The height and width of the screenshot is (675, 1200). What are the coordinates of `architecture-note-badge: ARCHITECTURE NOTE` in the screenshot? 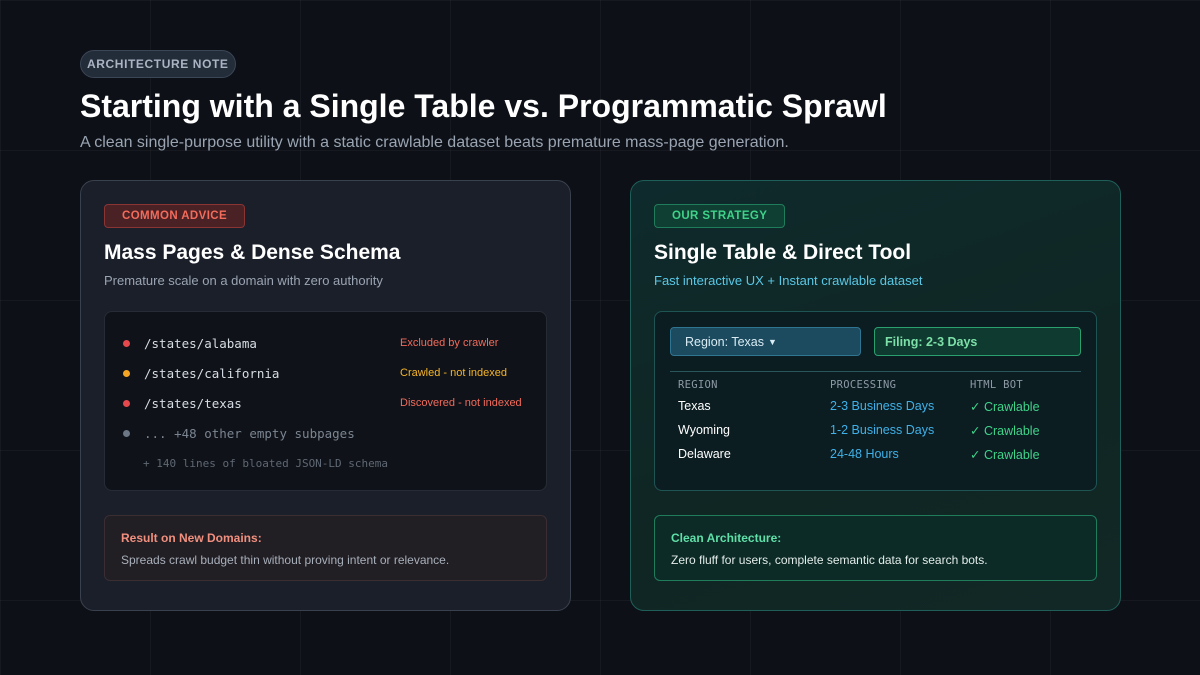 It's located at (158, 64).